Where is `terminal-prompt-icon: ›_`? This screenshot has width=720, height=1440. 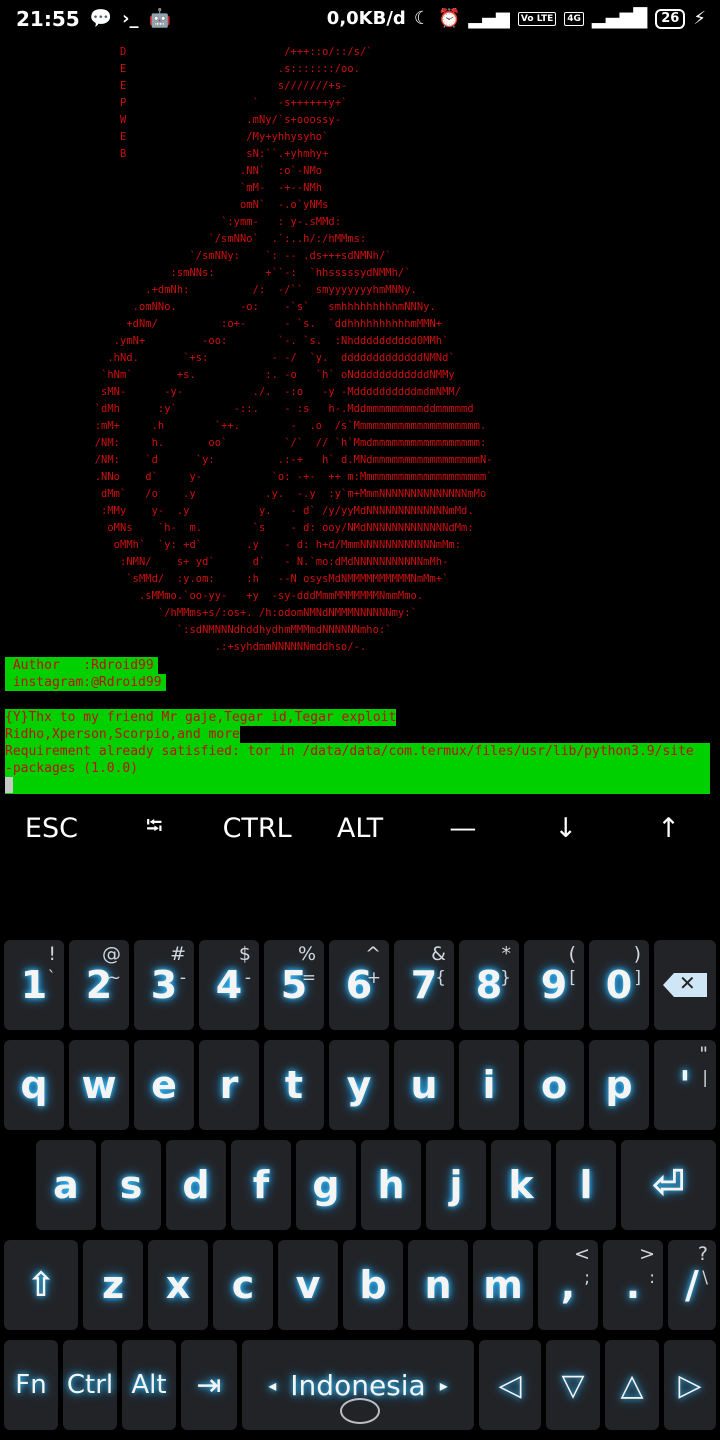 terminal-prompt-icon: ›_ is located at coordinates (130, 18).